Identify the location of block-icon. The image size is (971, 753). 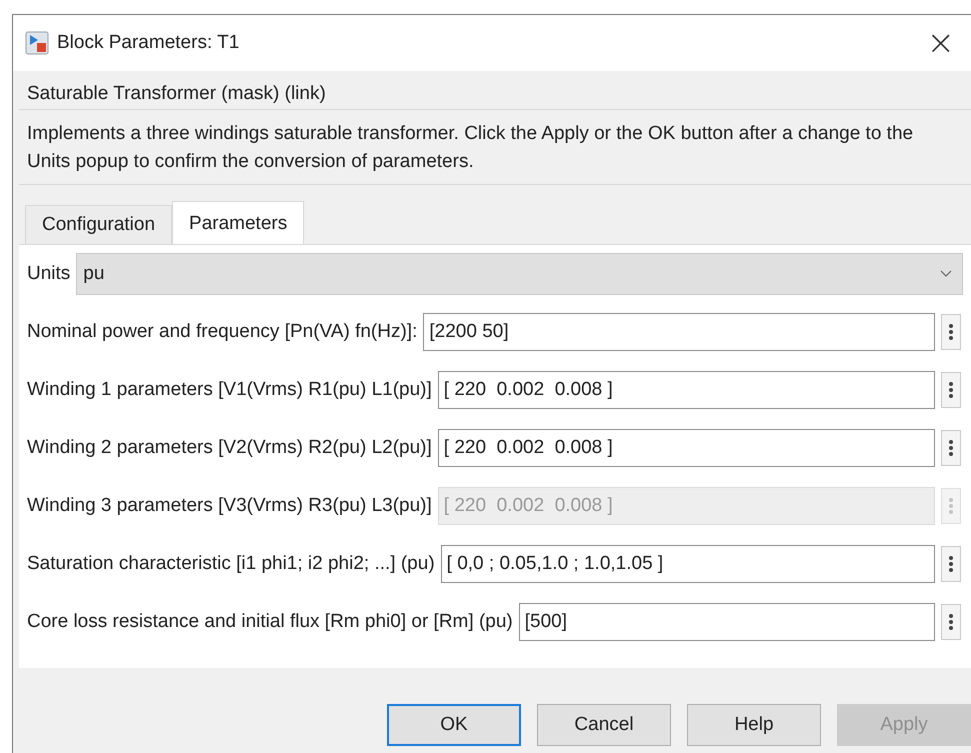
(37, 43).